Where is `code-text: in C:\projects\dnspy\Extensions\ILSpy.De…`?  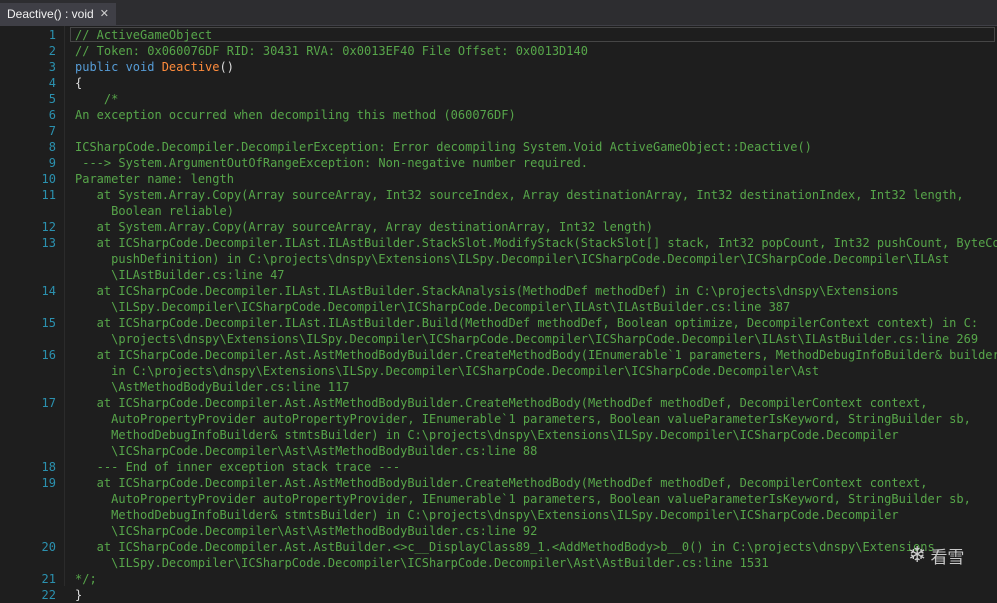
code-text: in C:\projects\dnspy\Extensions\ILSpy.De… is located at coordinates (447, 371).